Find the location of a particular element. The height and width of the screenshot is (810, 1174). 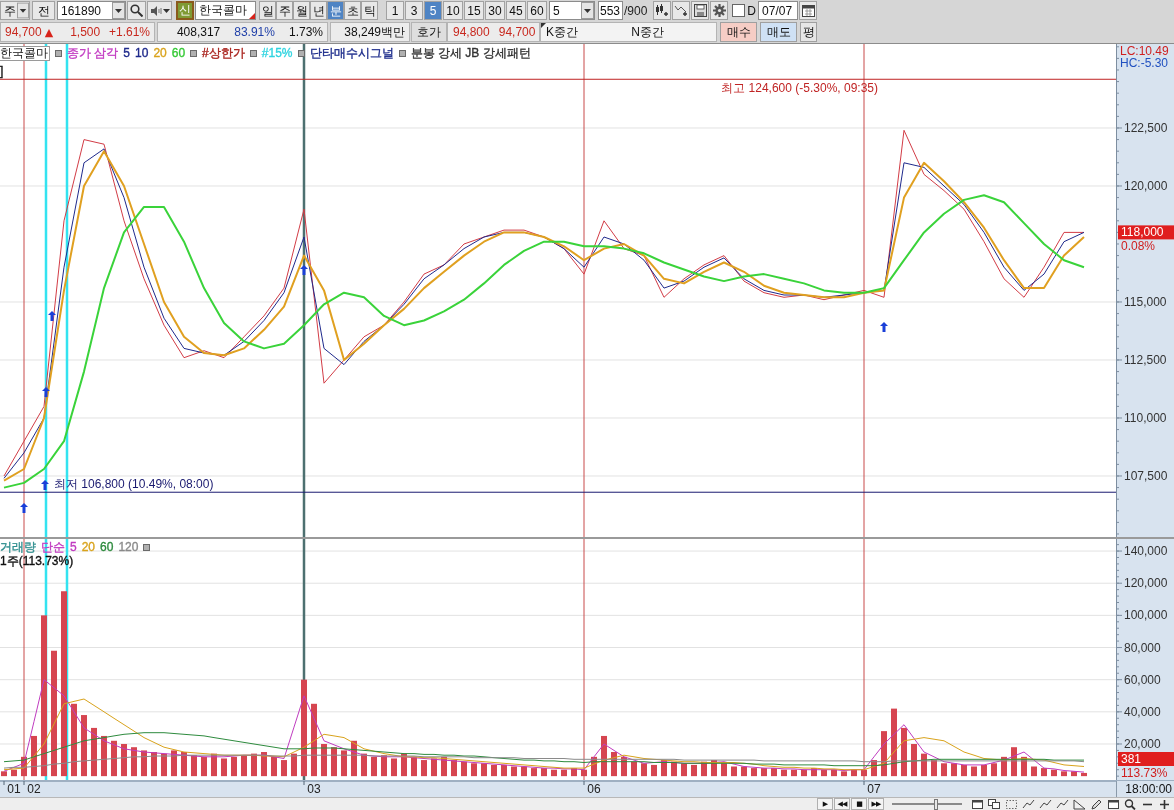

order-type-left: K중간 is located at coordinates (562, 32).